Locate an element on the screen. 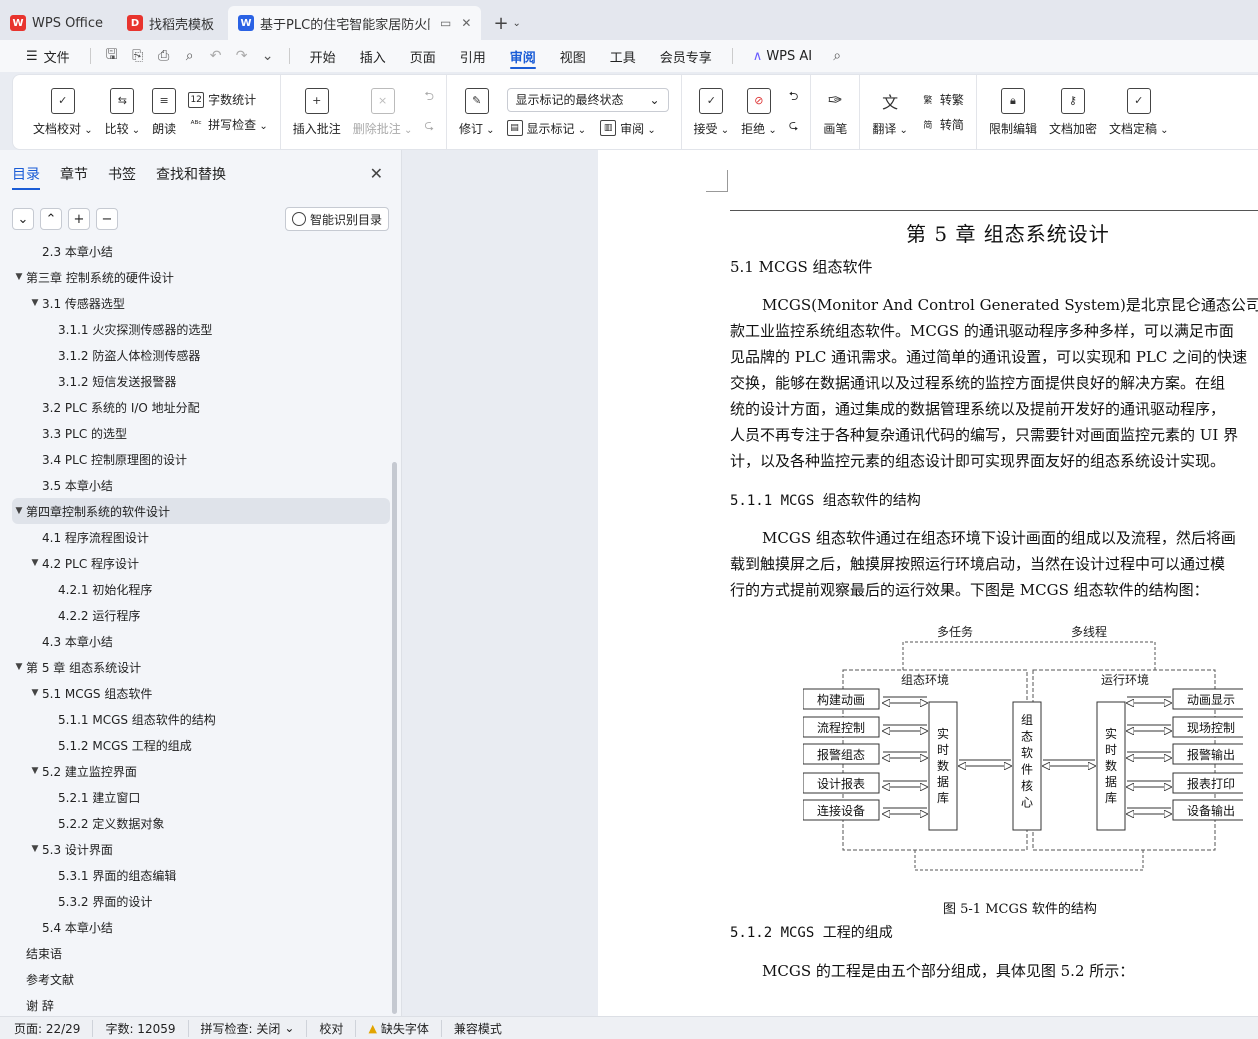 The image size is (1258, 1039). wps-ai-button: ∧ WPS AI is located at coordinates (782, 56).